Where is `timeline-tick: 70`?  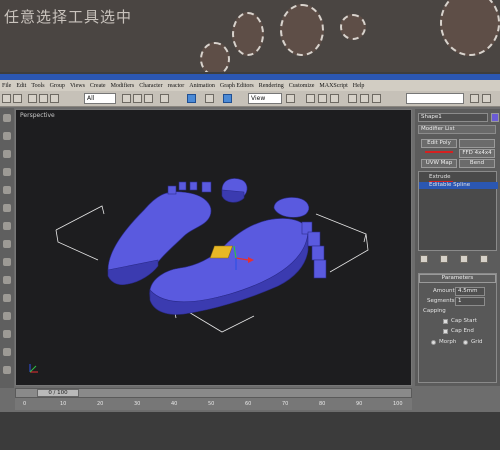
timeline-tick: 70 is located at coordinates (285, 404).